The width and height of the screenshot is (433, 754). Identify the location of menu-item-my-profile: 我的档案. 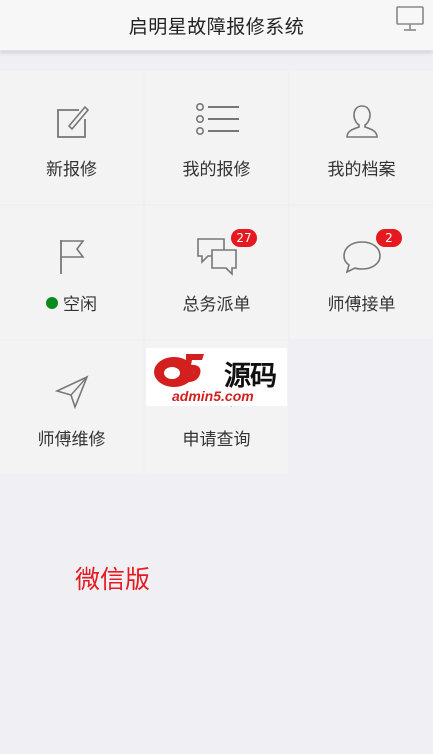
(361, 137).